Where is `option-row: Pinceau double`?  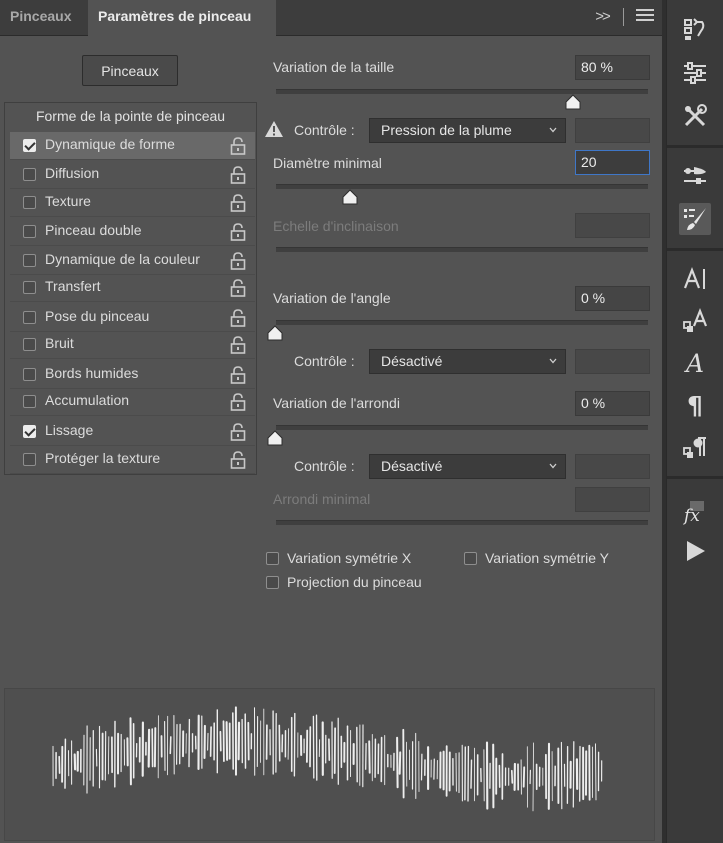 option-row: Pinceau double is located at coordinates (132, 232).